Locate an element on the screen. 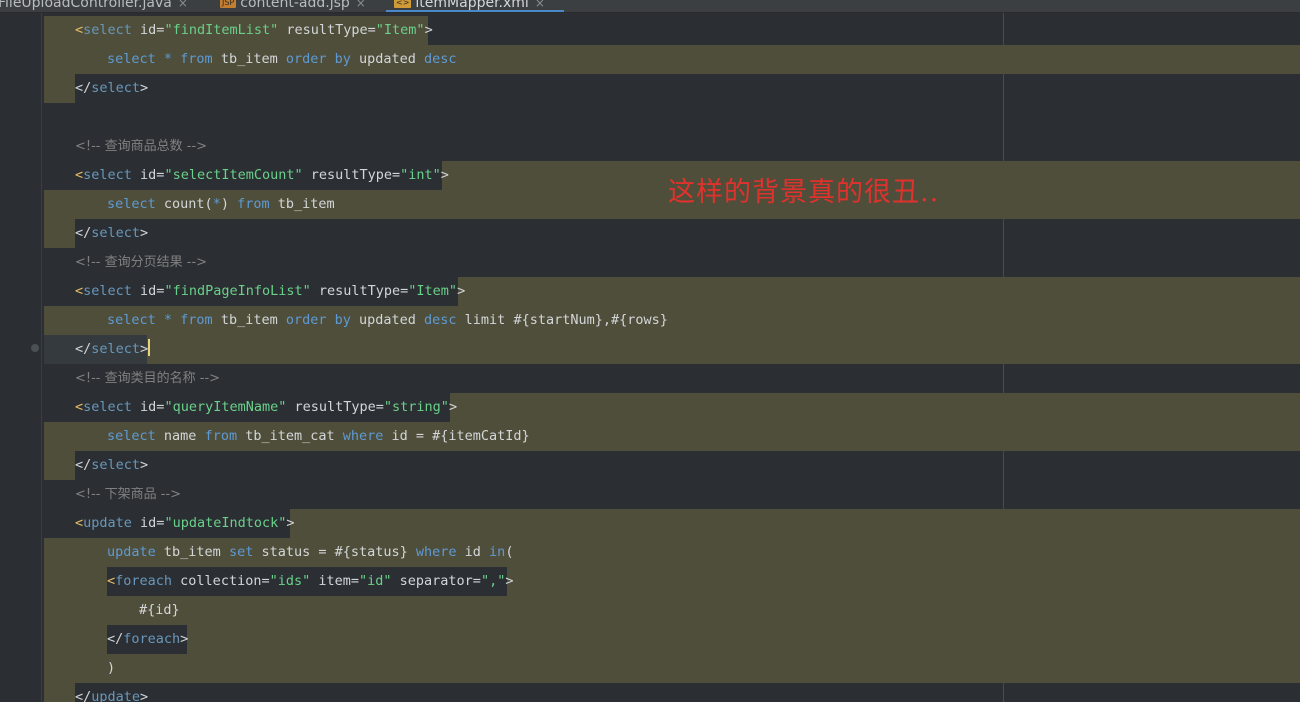 The width and height of the screenshot is (1300, 702). code-line: </update> is located at coordinates (672, 692).